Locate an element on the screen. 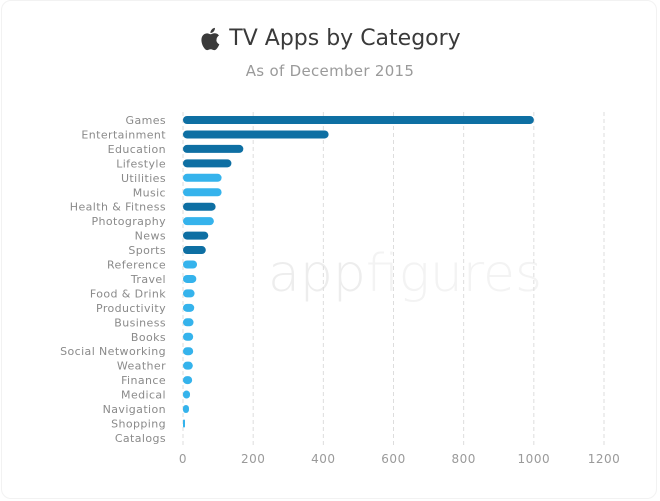 The height and width of the screenshot is (501, 660). category-label: Weather is located at coordinates (141, 366).